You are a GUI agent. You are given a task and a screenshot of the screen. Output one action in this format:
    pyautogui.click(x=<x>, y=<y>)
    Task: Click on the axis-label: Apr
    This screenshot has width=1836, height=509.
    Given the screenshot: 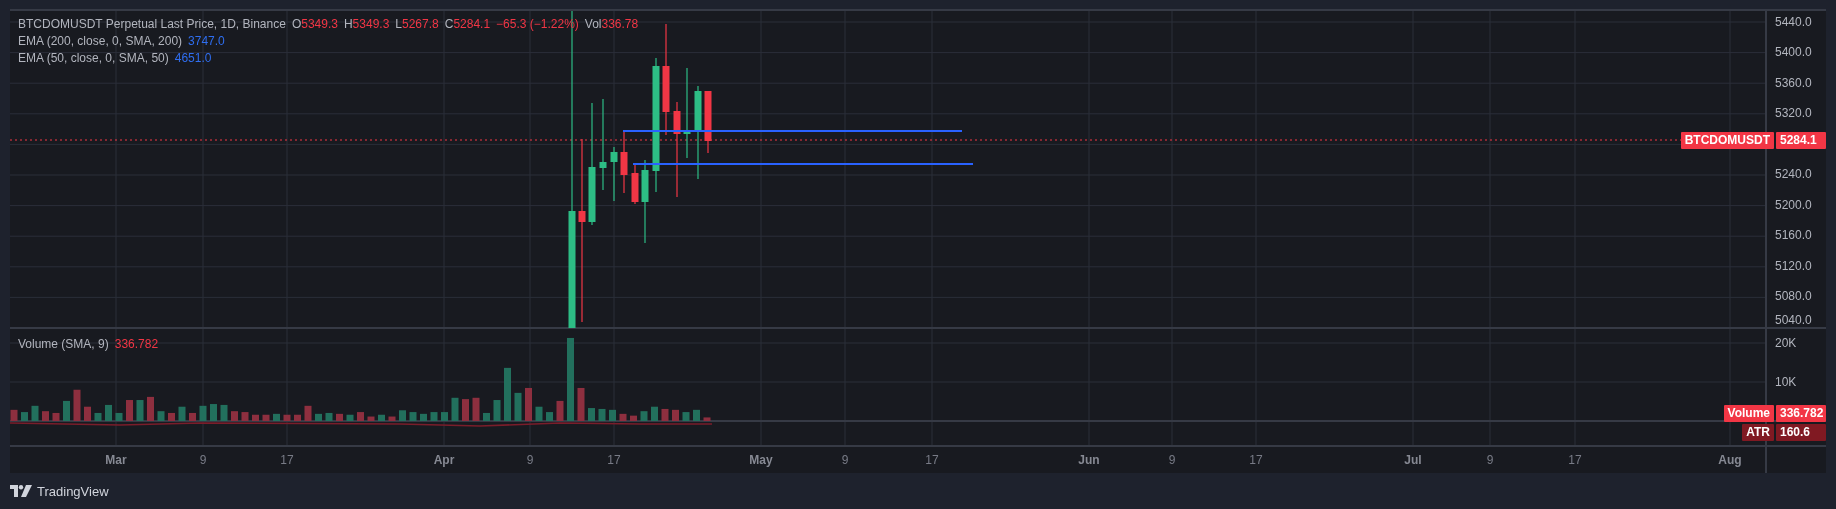 What is the action you would take?
    pyautogui.click(x=444, y=460)
    